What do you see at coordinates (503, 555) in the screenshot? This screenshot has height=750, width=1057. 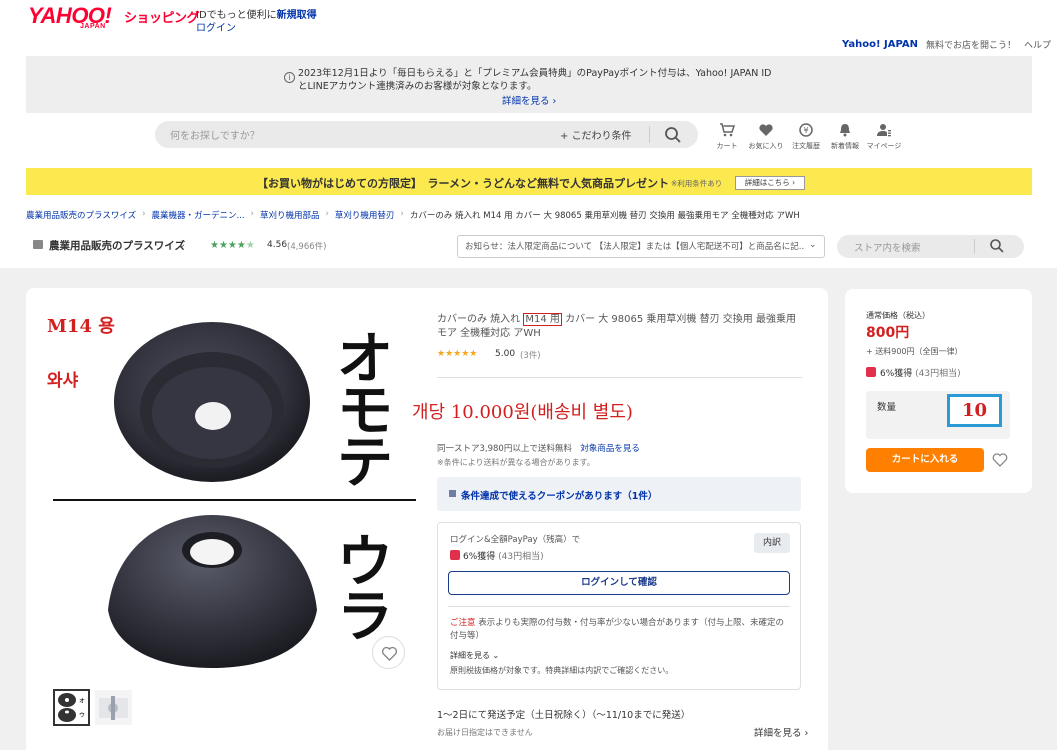 I see `paypay-points: 6%獲得 (43円相当)` at bounding box center [503, 555].